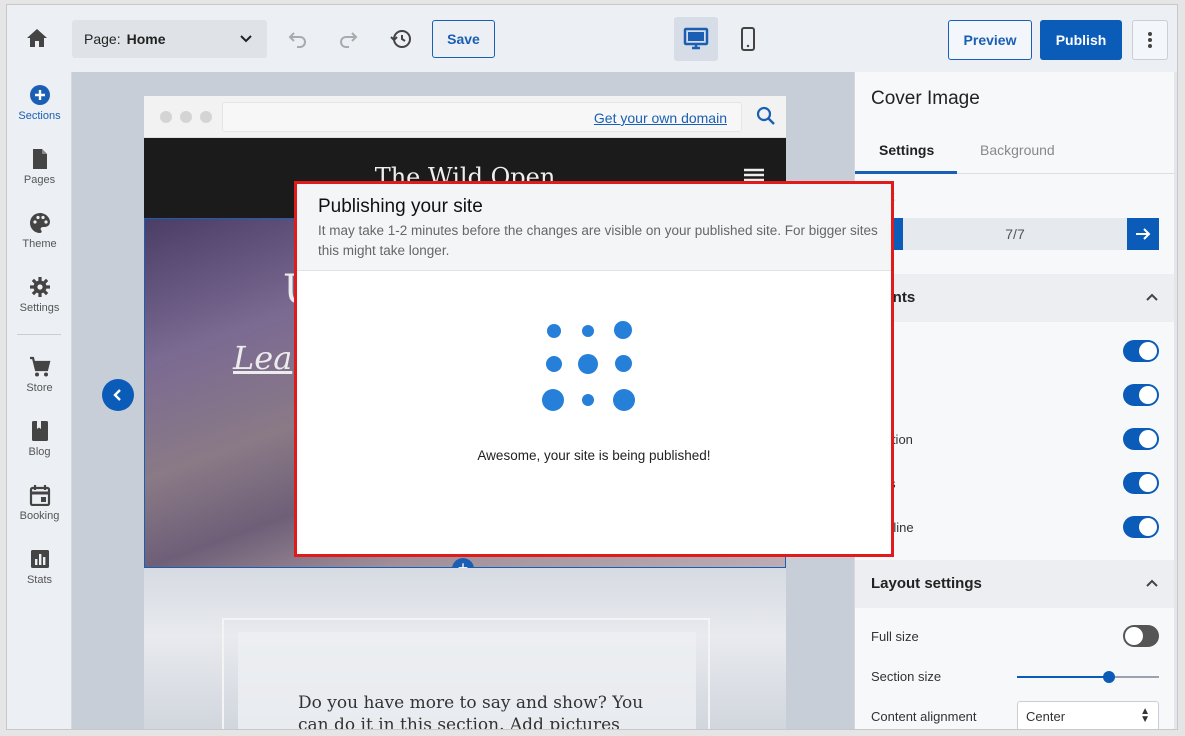  Describe the element at coordinates (1015, 677) in the screenshot. I see `section-size-row: Section size` at that location.